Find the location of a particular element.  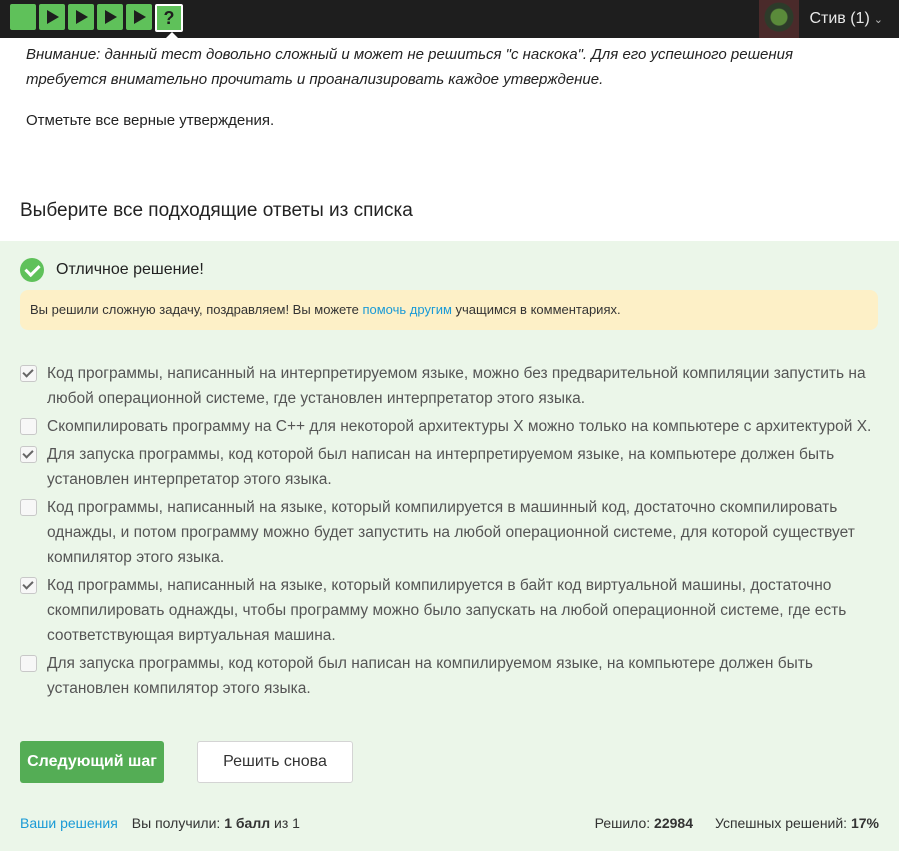

received-label: Вы получили: is located at coordinates (178, 823).